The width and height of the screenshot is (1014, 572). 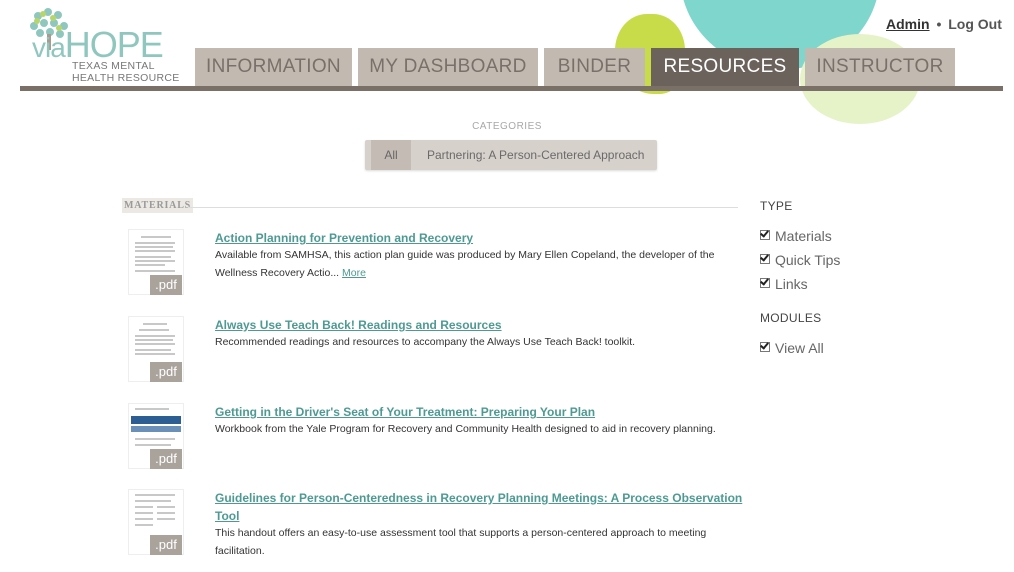 What do you see at coordinates (792, 348) in the screenshot?
I see `filter-view-all: View All` at bounding box center [792, 348].